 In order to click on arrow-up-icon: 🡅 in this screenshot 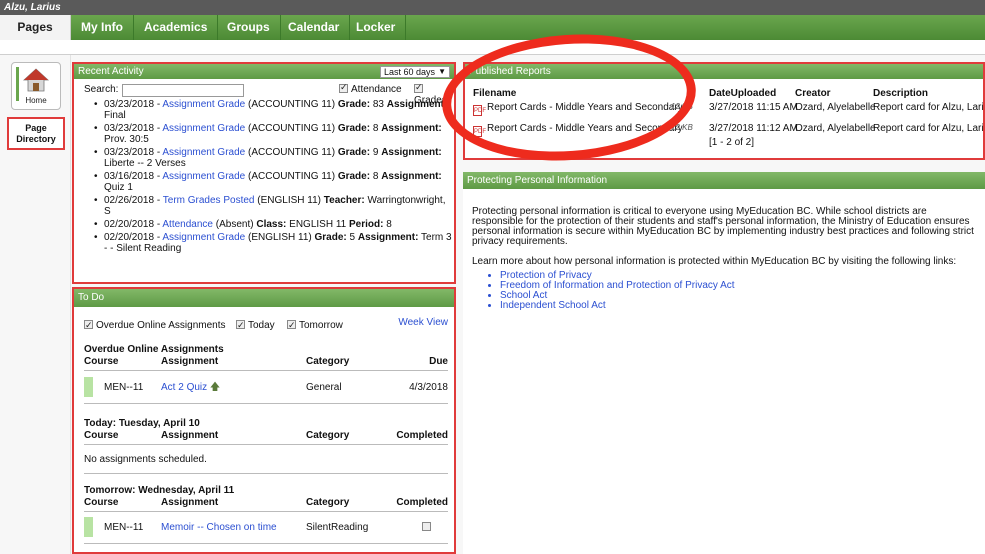, I will do `click(215, 387)`.